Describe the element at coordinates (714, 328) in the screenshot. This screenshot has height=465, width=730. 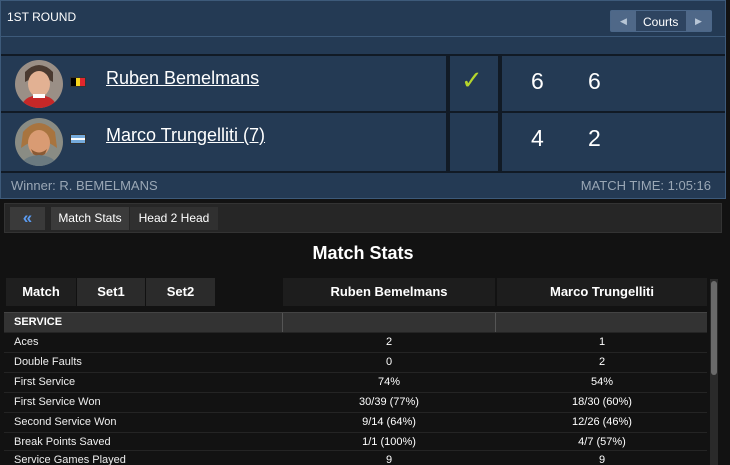
I see `scrollbar-thumb` at that location.